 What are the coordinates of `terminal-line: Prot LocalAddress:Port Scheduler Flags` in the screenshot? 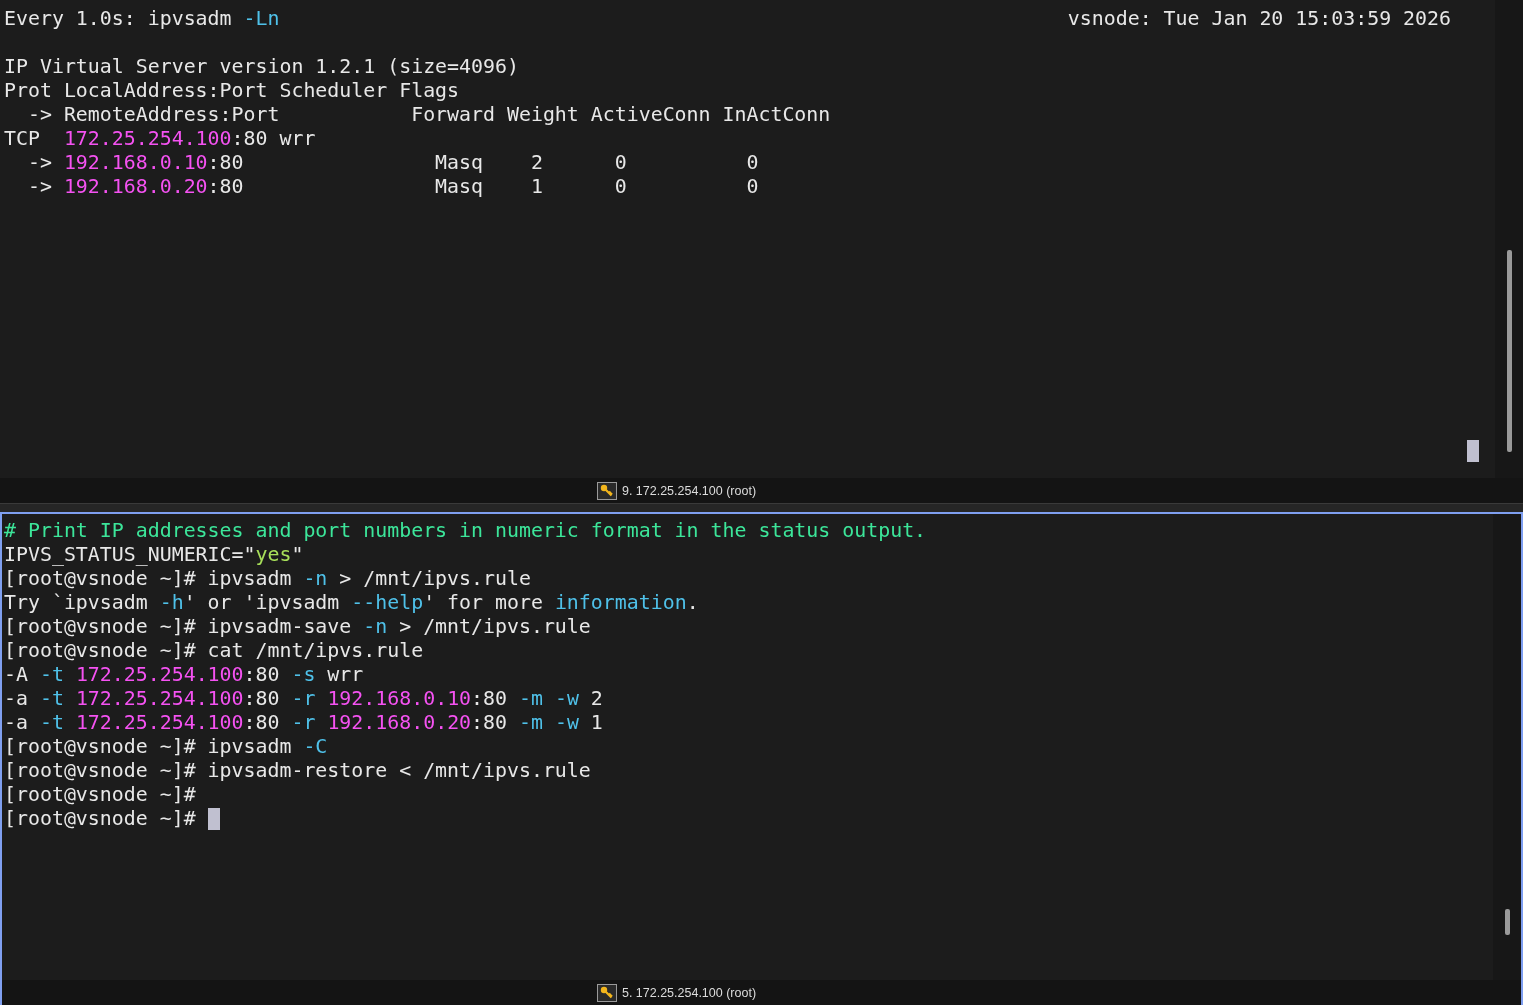 It's located at (232, 91).